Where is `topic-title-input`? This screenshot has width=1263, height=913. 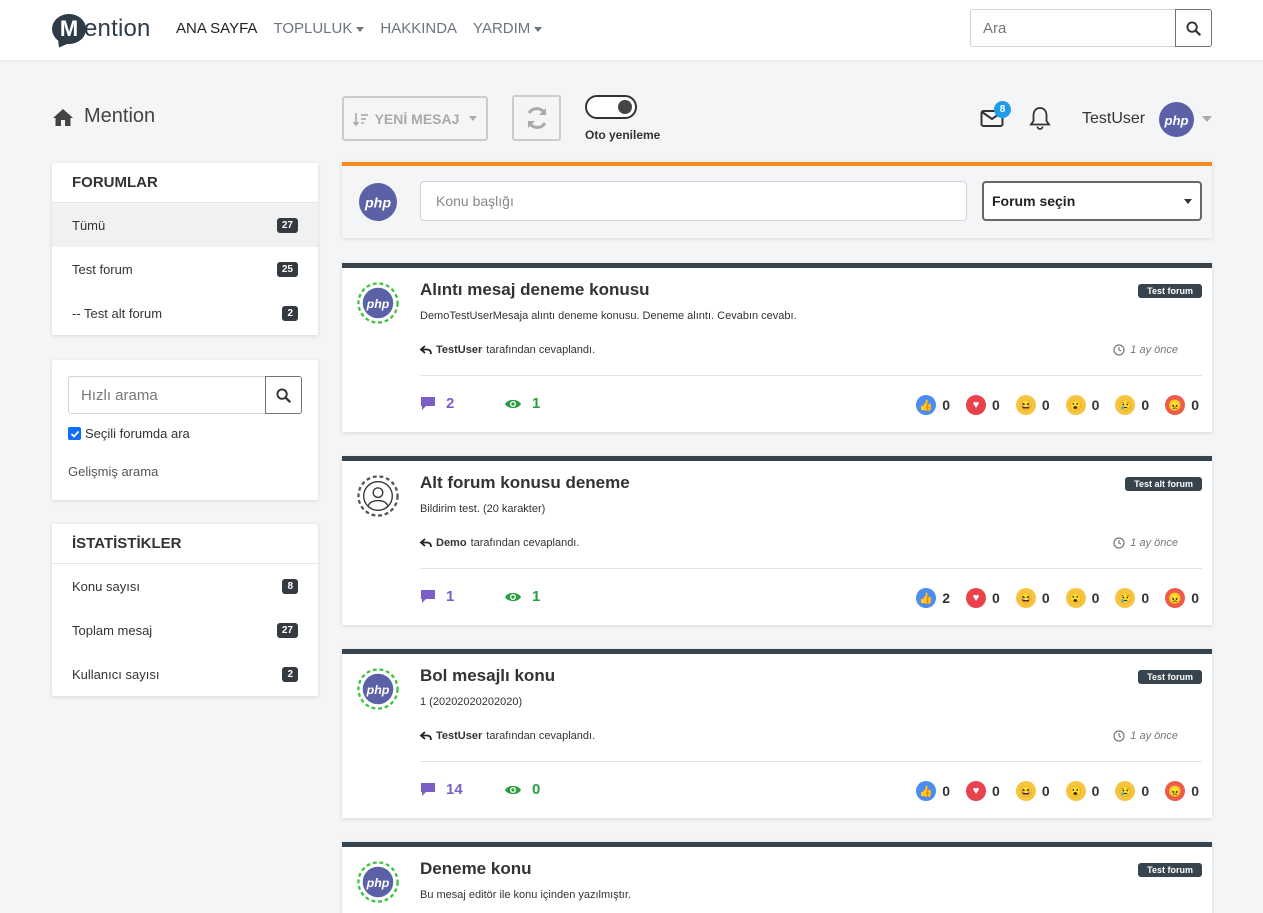 topic-title-input is located at coordinates (693, 201).